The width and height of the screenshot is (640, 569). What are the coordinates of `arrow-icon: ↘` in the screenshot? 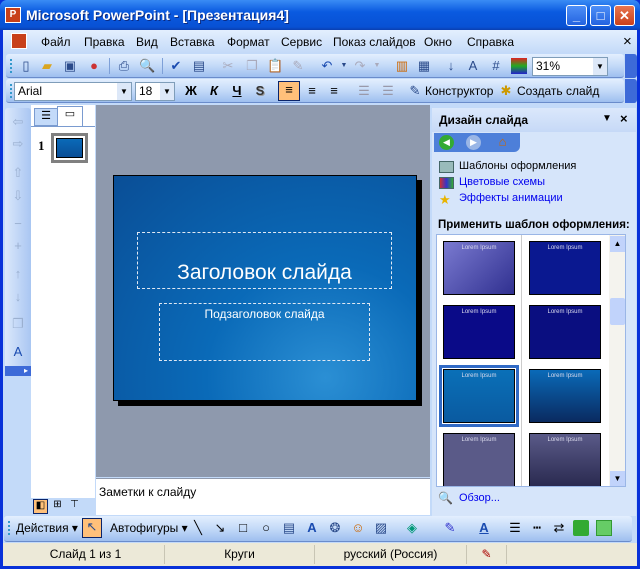 It's located at (220, 528).